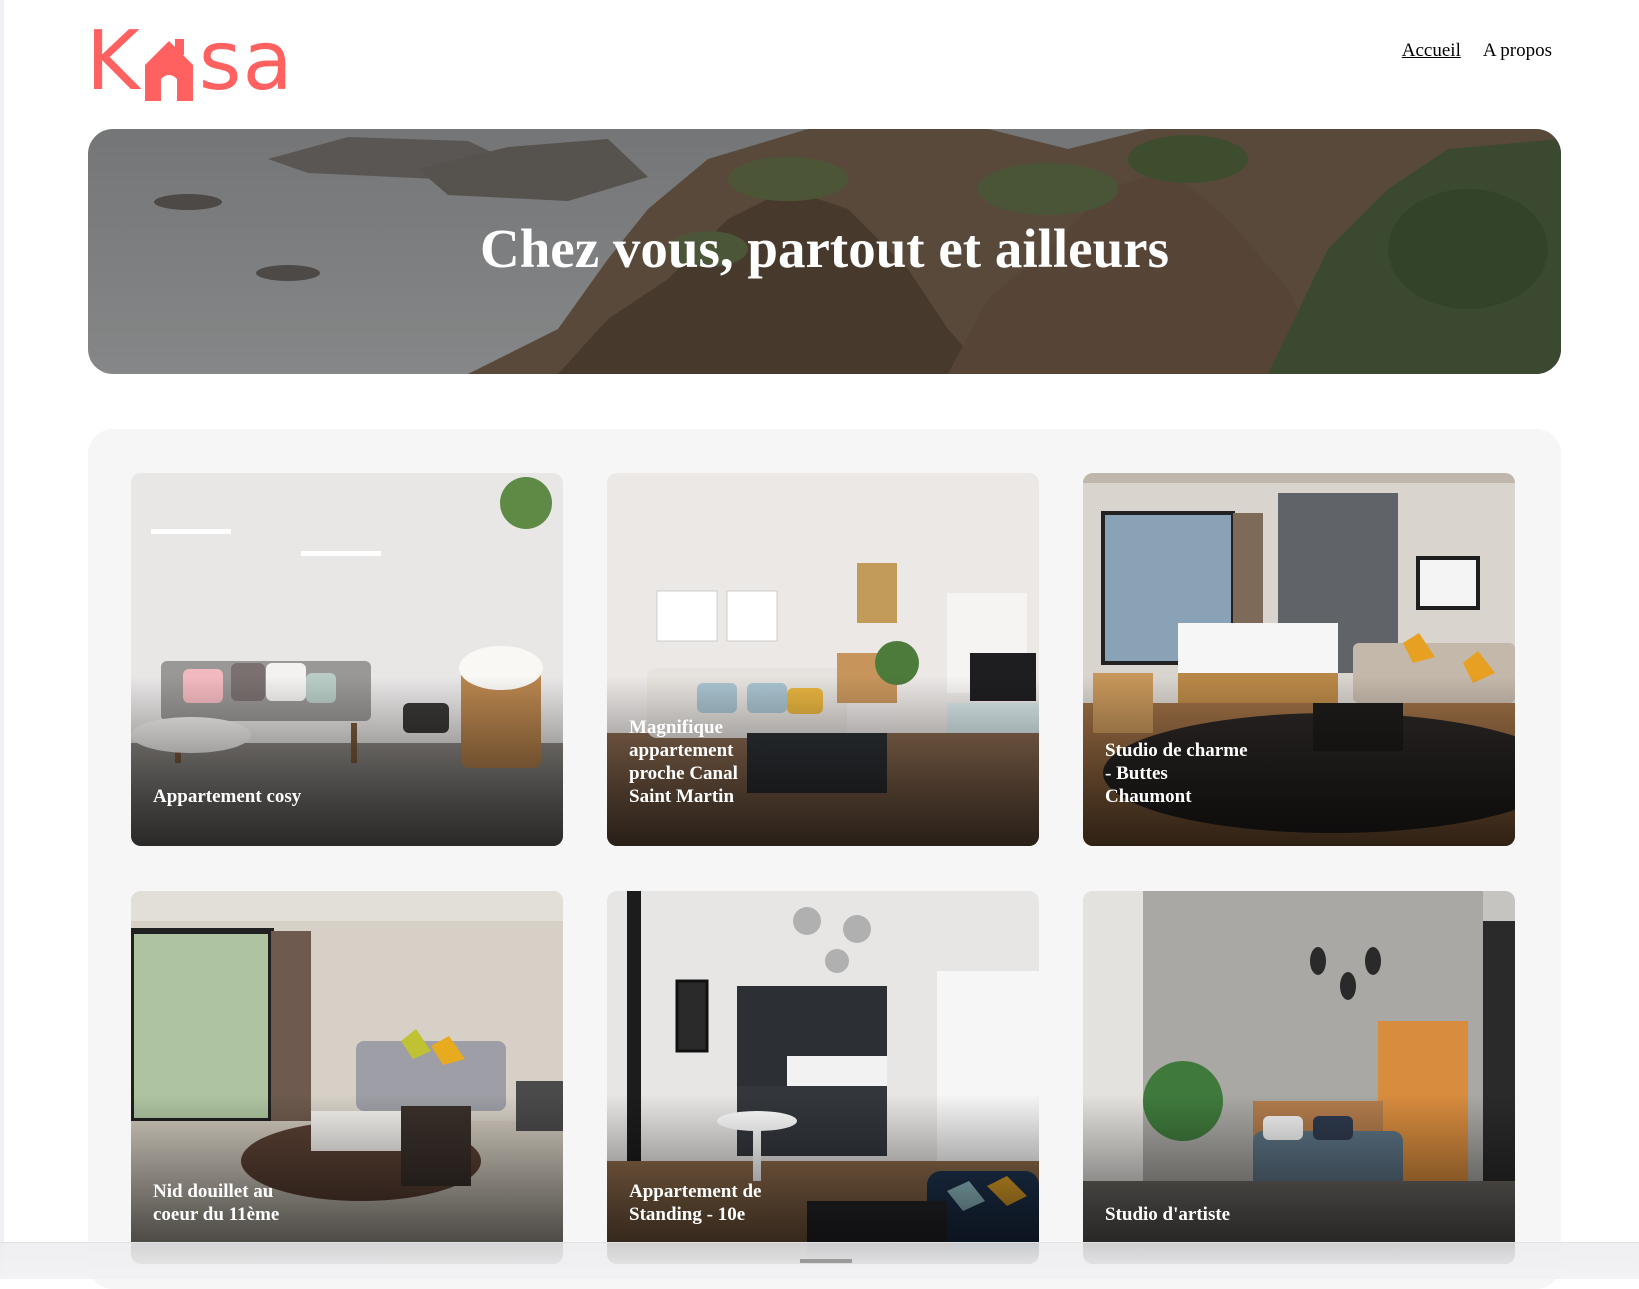 The height and width of the screenshot is (1289, 1639). I want to click on bottom-sheet-bar, so click(819, 1260).